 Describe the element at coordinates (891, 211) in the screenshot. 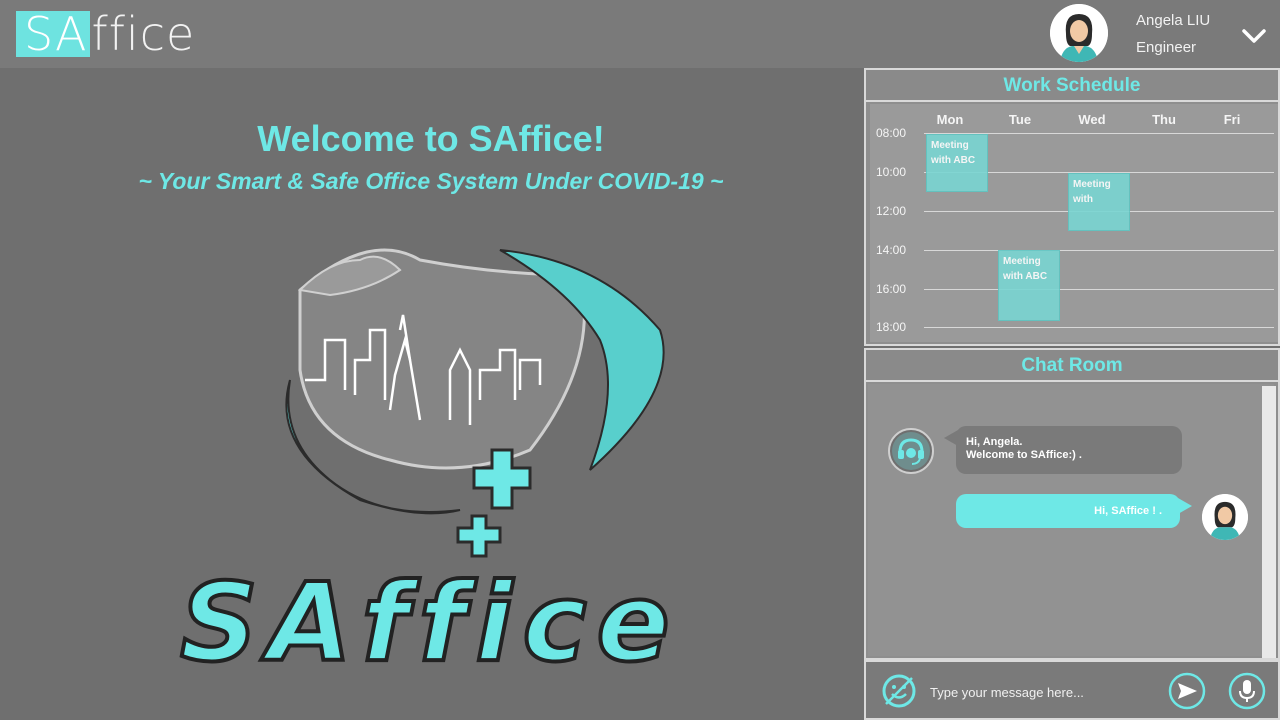

I see `time-label: 12:00` at that location.